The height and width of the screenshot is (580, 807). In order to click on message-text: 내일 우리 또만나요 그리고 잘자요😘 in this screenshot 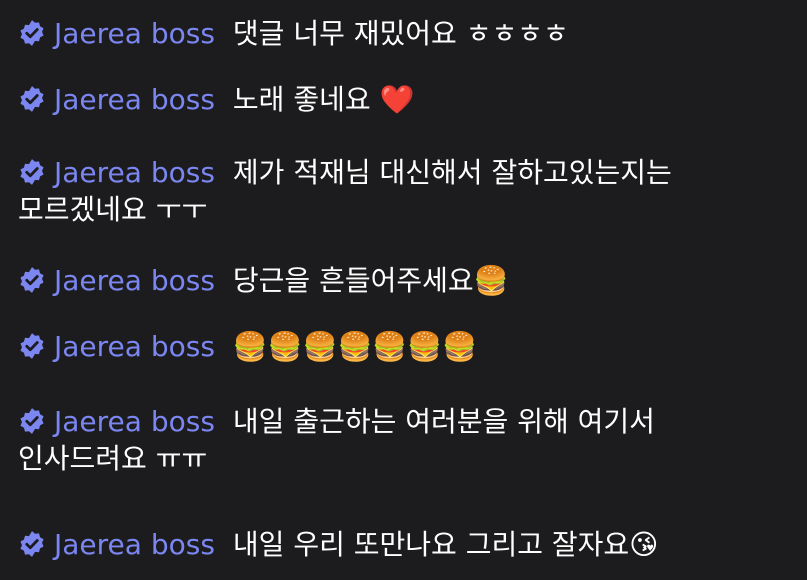, I will do `click(445, 544)`.